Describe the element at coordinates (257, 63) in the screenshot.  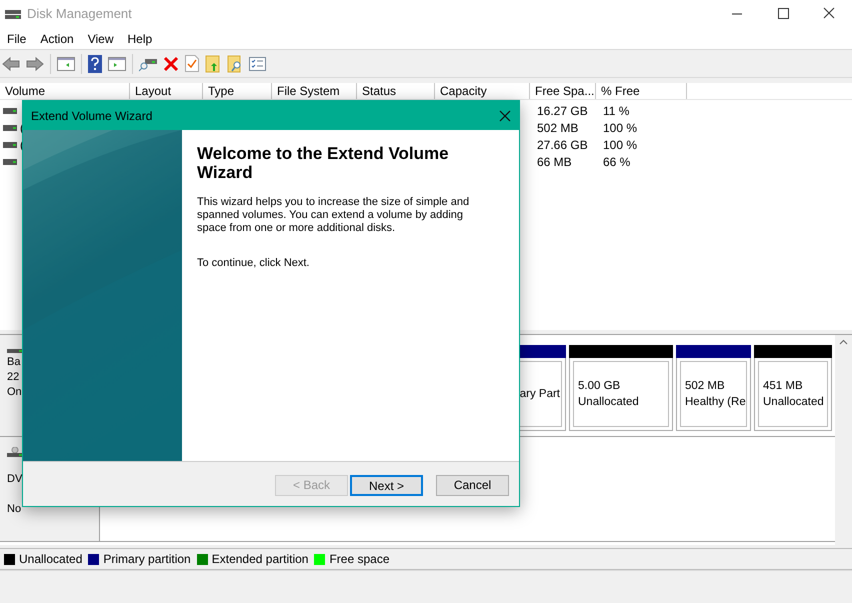
I see `checklist-icon` at that location.